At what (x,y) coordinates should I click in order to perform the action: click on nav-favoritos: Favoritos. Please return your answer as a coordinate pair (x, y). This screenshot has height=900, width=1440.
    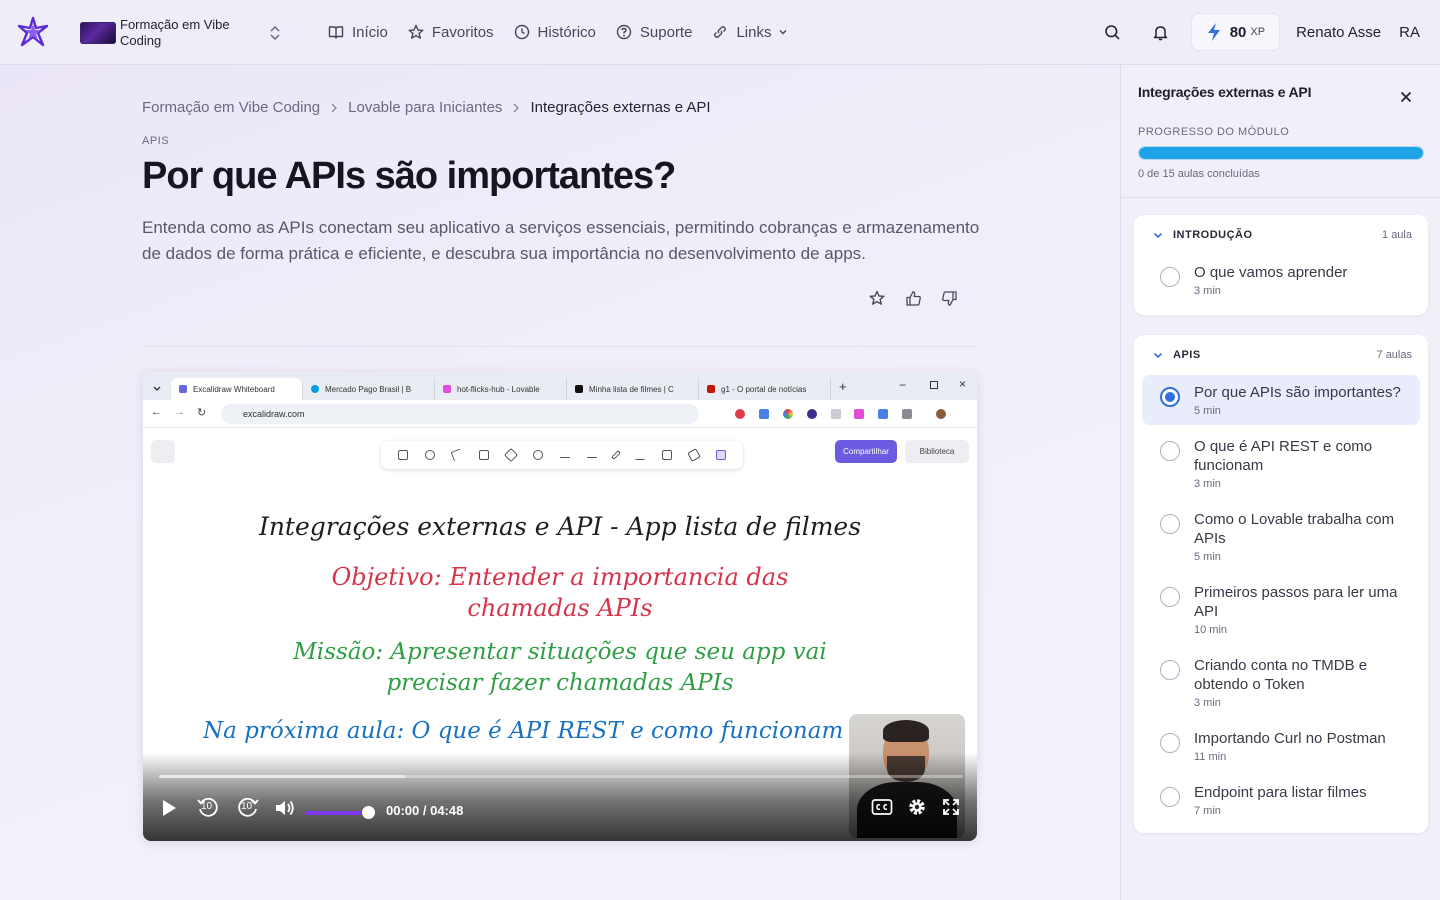
    Looking at the image, I should click on (451, 32).